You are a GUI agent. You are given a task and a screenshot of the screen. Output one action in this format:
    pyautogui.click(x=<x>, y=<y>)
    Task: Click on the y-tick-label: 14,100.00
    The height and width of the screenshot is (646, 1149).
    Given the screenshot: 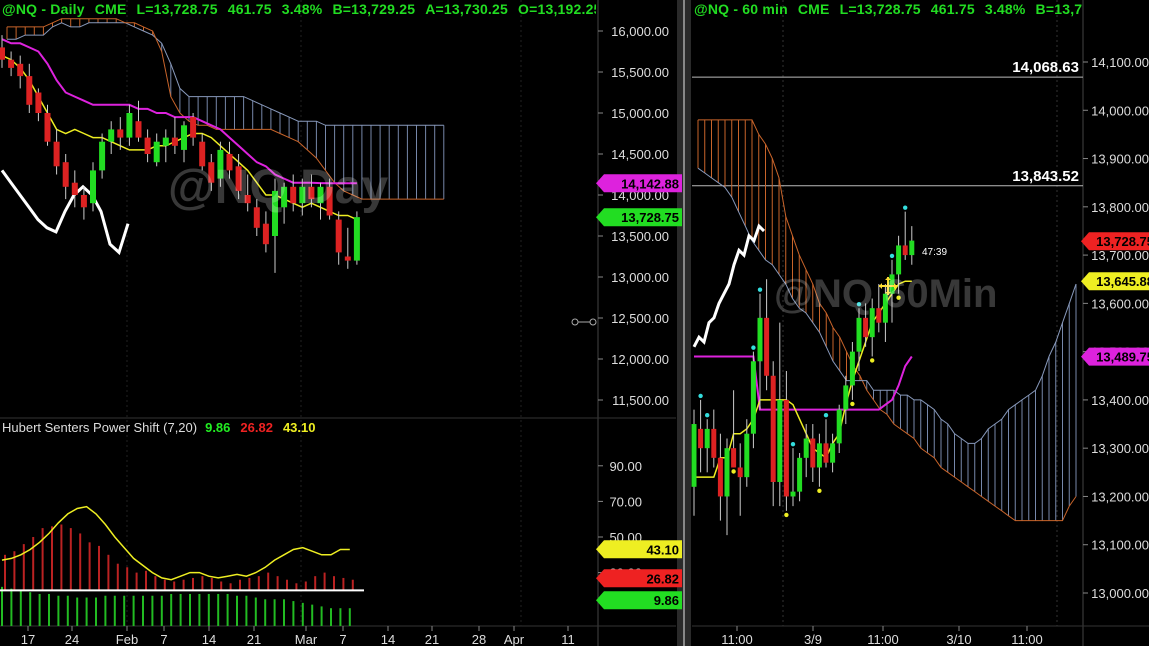 What is the action you would take?
    pyautogui.click(x=1120, y=62)
    